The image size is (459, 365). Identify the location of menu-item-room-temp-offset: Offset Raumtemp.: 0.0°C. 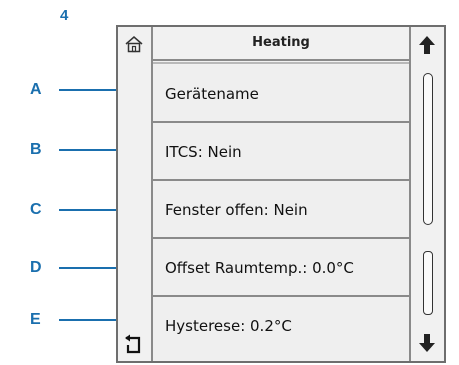
(281, 268).